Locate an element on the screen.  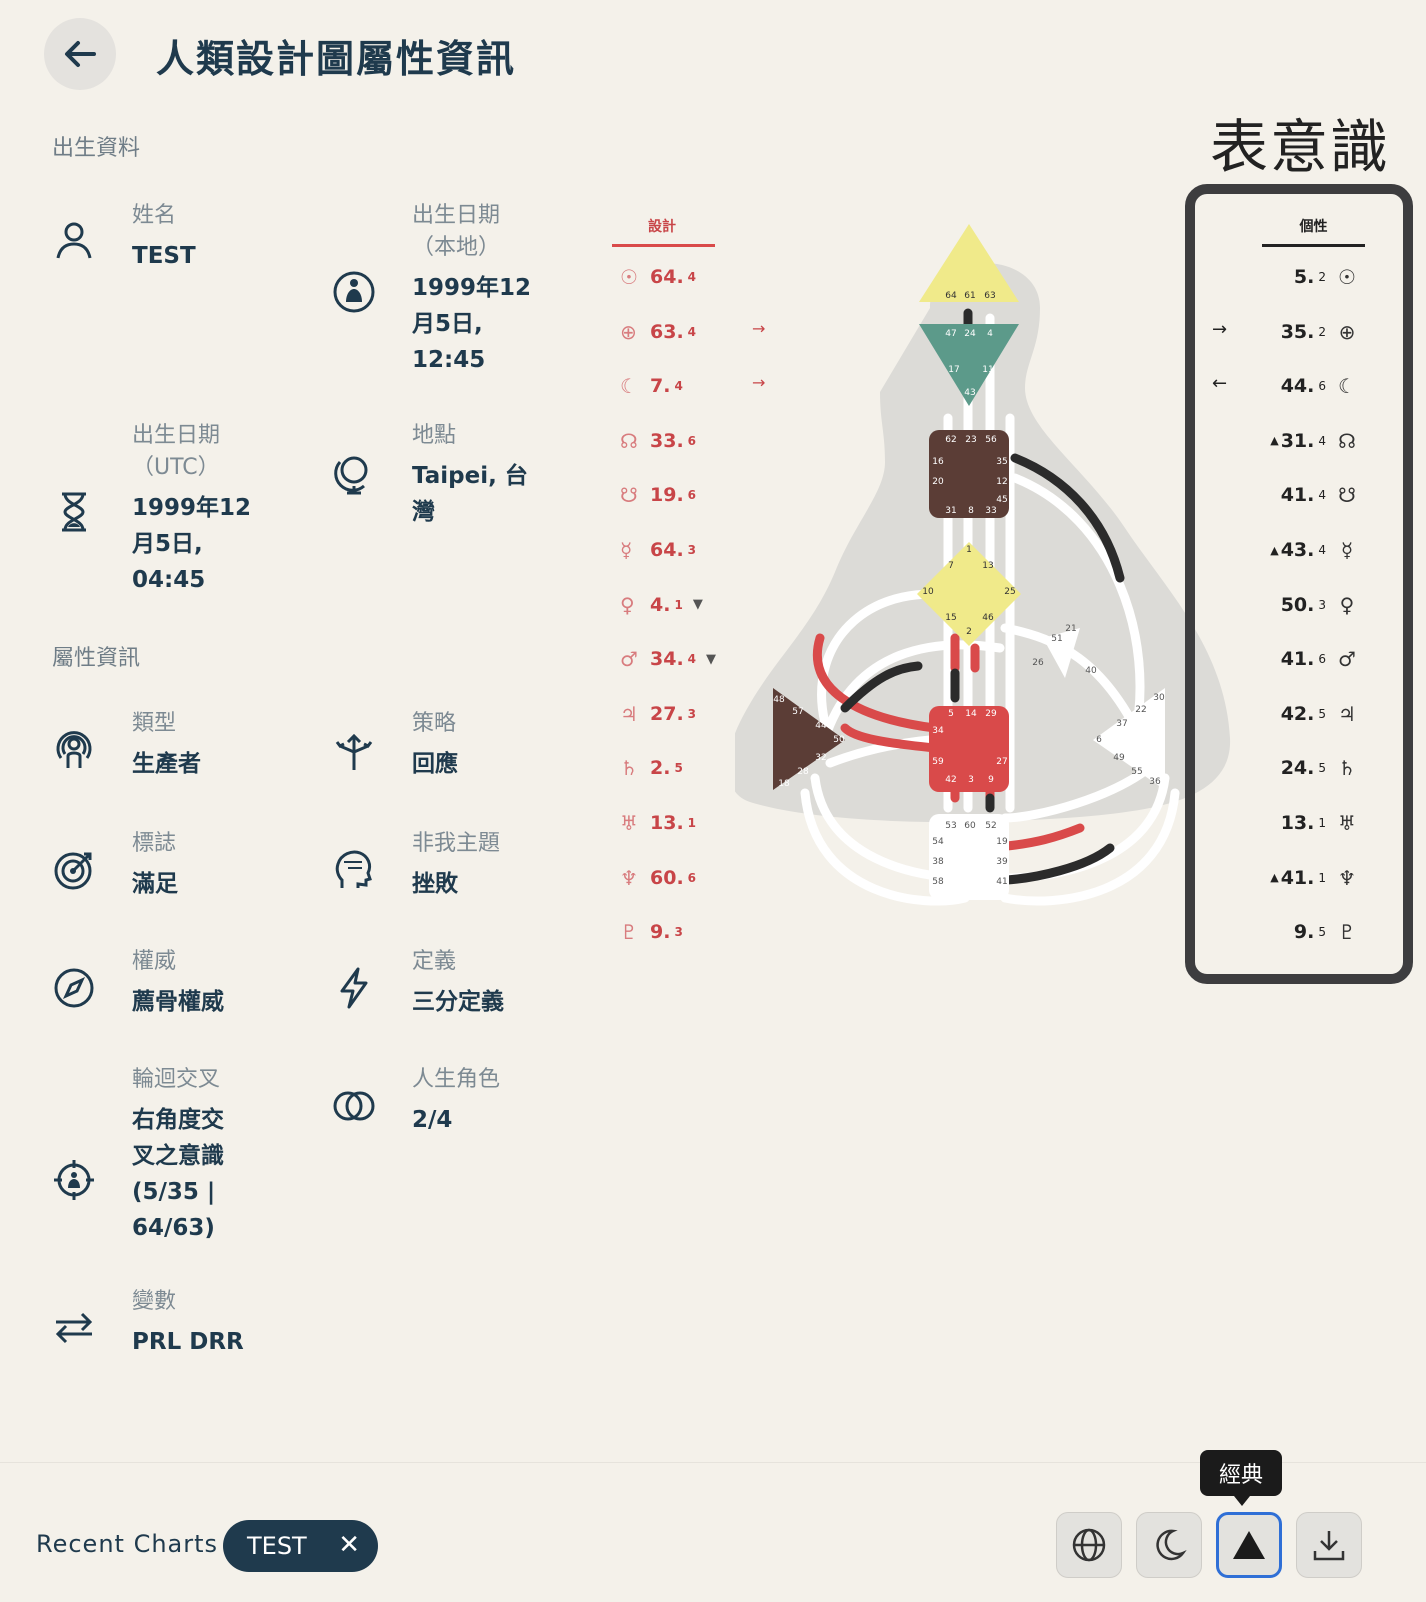
design-line: 1 is located at coordinates (678, 604).